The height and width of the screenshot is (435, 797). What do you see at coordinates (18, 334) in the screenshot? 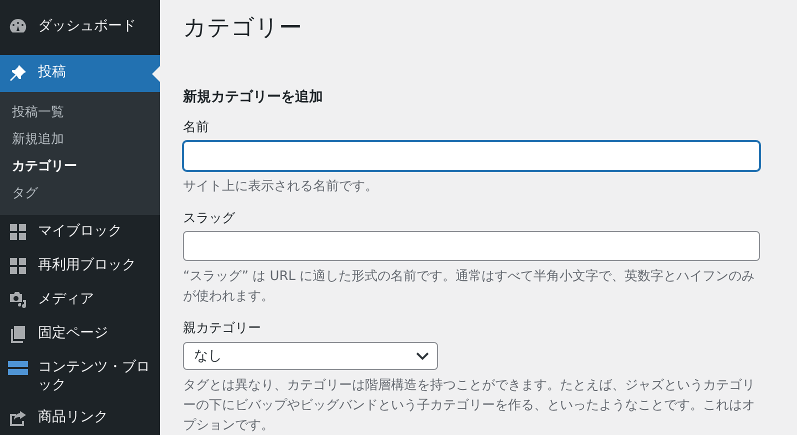
I see `pages-icon` at bounding box center [18, 334].